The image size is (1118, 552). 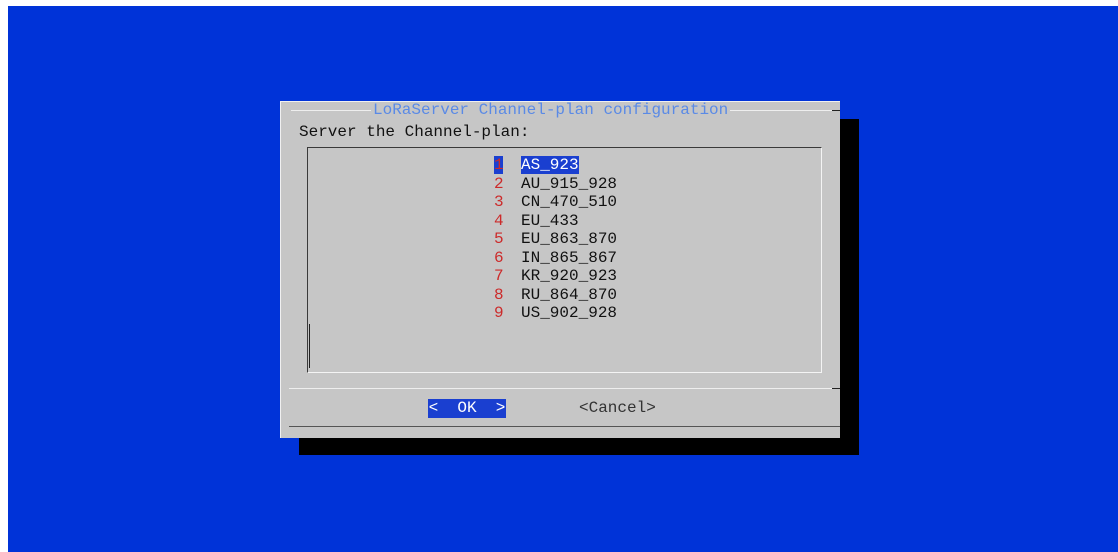 I want to click on menu-item-au-915-928: 2 AU_915_928, so click(x=555, y=184).